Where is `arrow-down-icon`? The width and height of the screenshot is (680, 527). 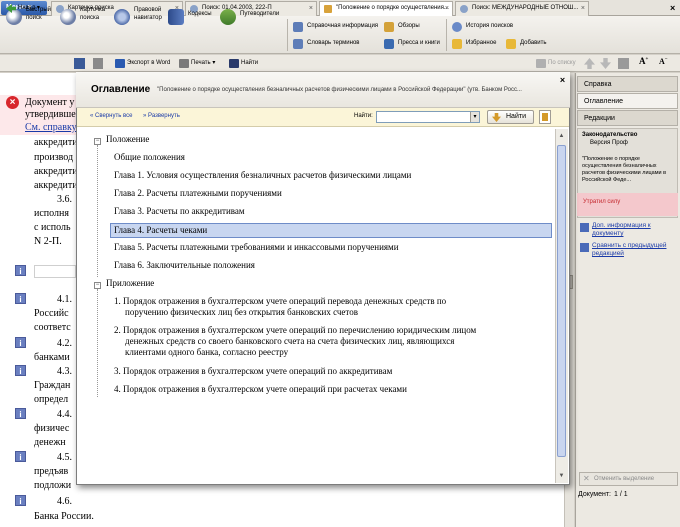
arrow-down-icon is located at coordinates (496, 117).